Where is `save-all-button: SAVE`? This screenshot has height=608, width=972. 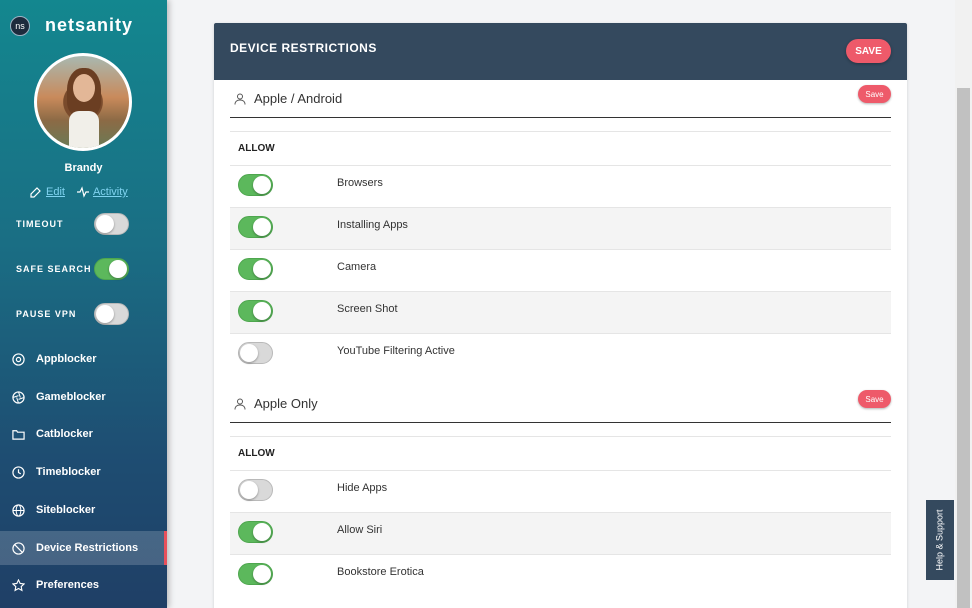
save-all-button: SAVE is located at coordinates (868, 51).